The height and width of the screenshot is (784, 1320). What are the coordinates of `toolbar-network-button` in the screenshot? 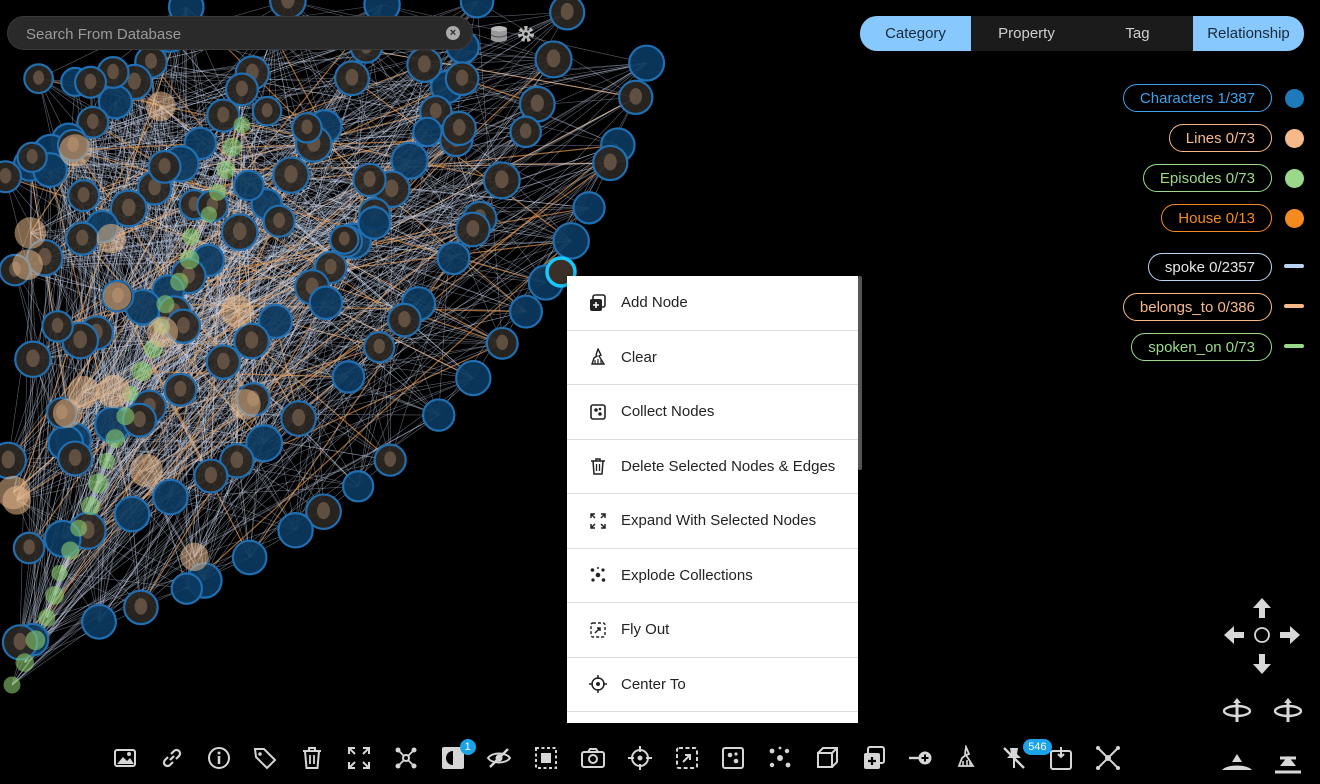 It's located at (406, 758).